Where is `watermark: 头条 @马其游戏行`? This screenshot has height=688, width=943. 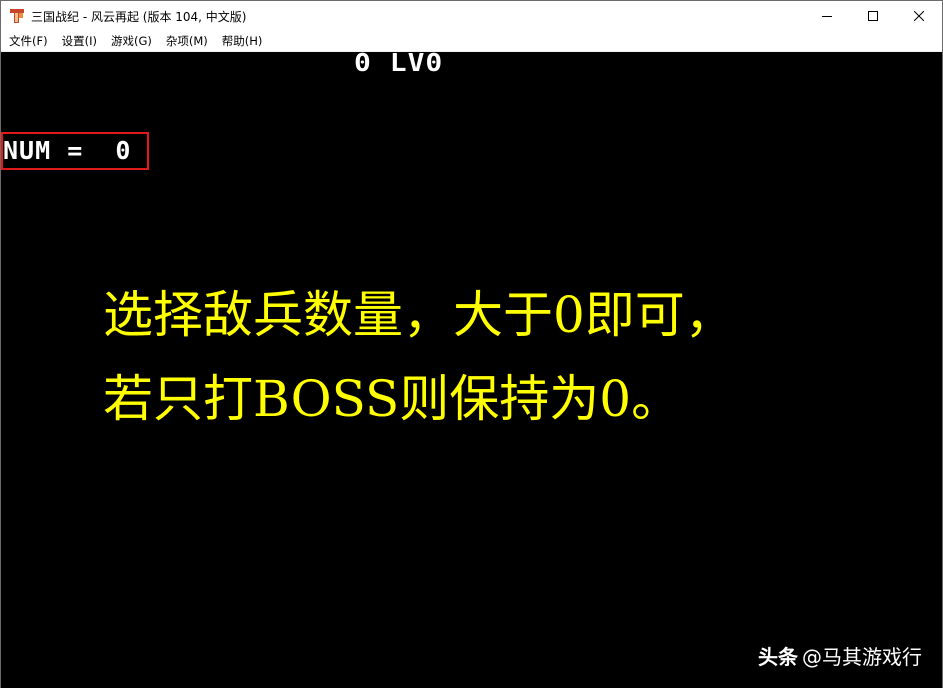 watermark: 头条 @马其游戏行 is located at coordinates (840, 655).